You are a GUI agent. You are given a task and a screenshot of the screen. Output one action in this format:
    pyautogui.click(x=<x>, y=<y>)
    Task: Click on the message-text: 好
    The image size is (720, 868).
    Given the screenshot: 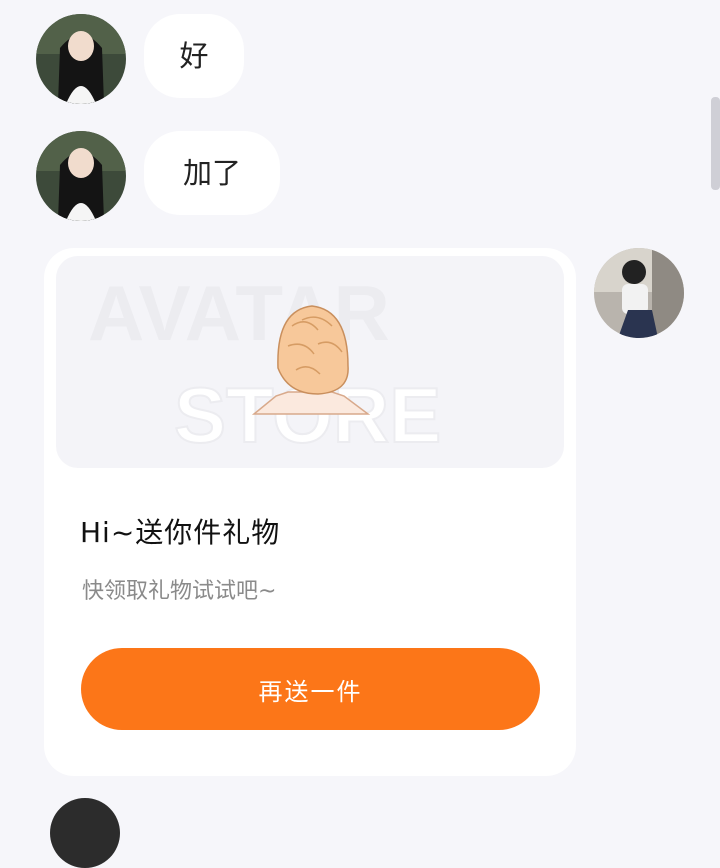 What is the action you would take?
    pyautogui.click(x=194, y=55)
    